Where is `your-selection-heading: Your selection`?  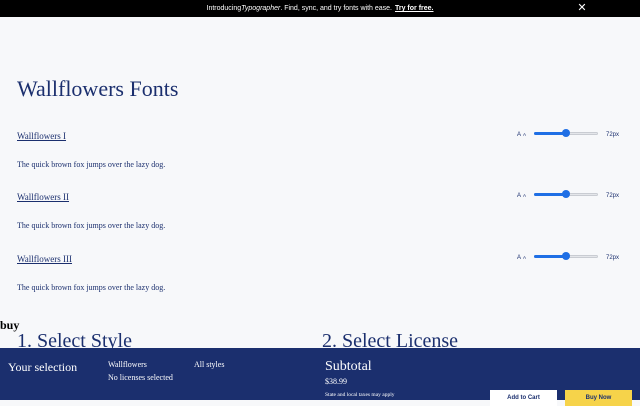 your-selection-heading: Your selection is located at coordinates (43, 367).